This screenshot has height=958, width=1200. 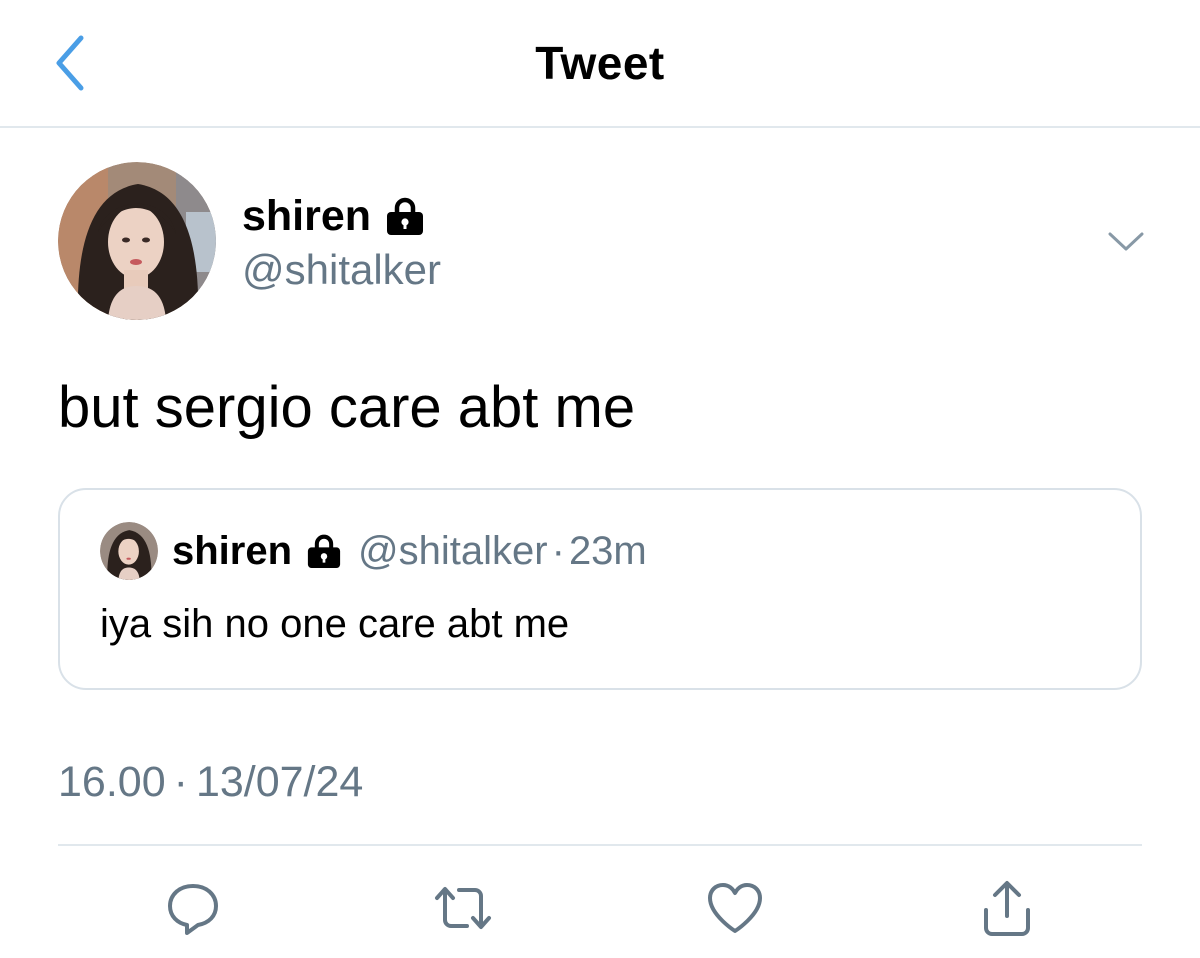 I want to click on reply-button, so click(x=193, y=908).